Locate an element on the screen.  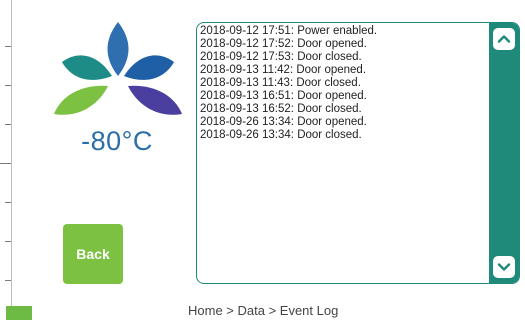
chevron-up-icon is located at coordinates (504, 39).